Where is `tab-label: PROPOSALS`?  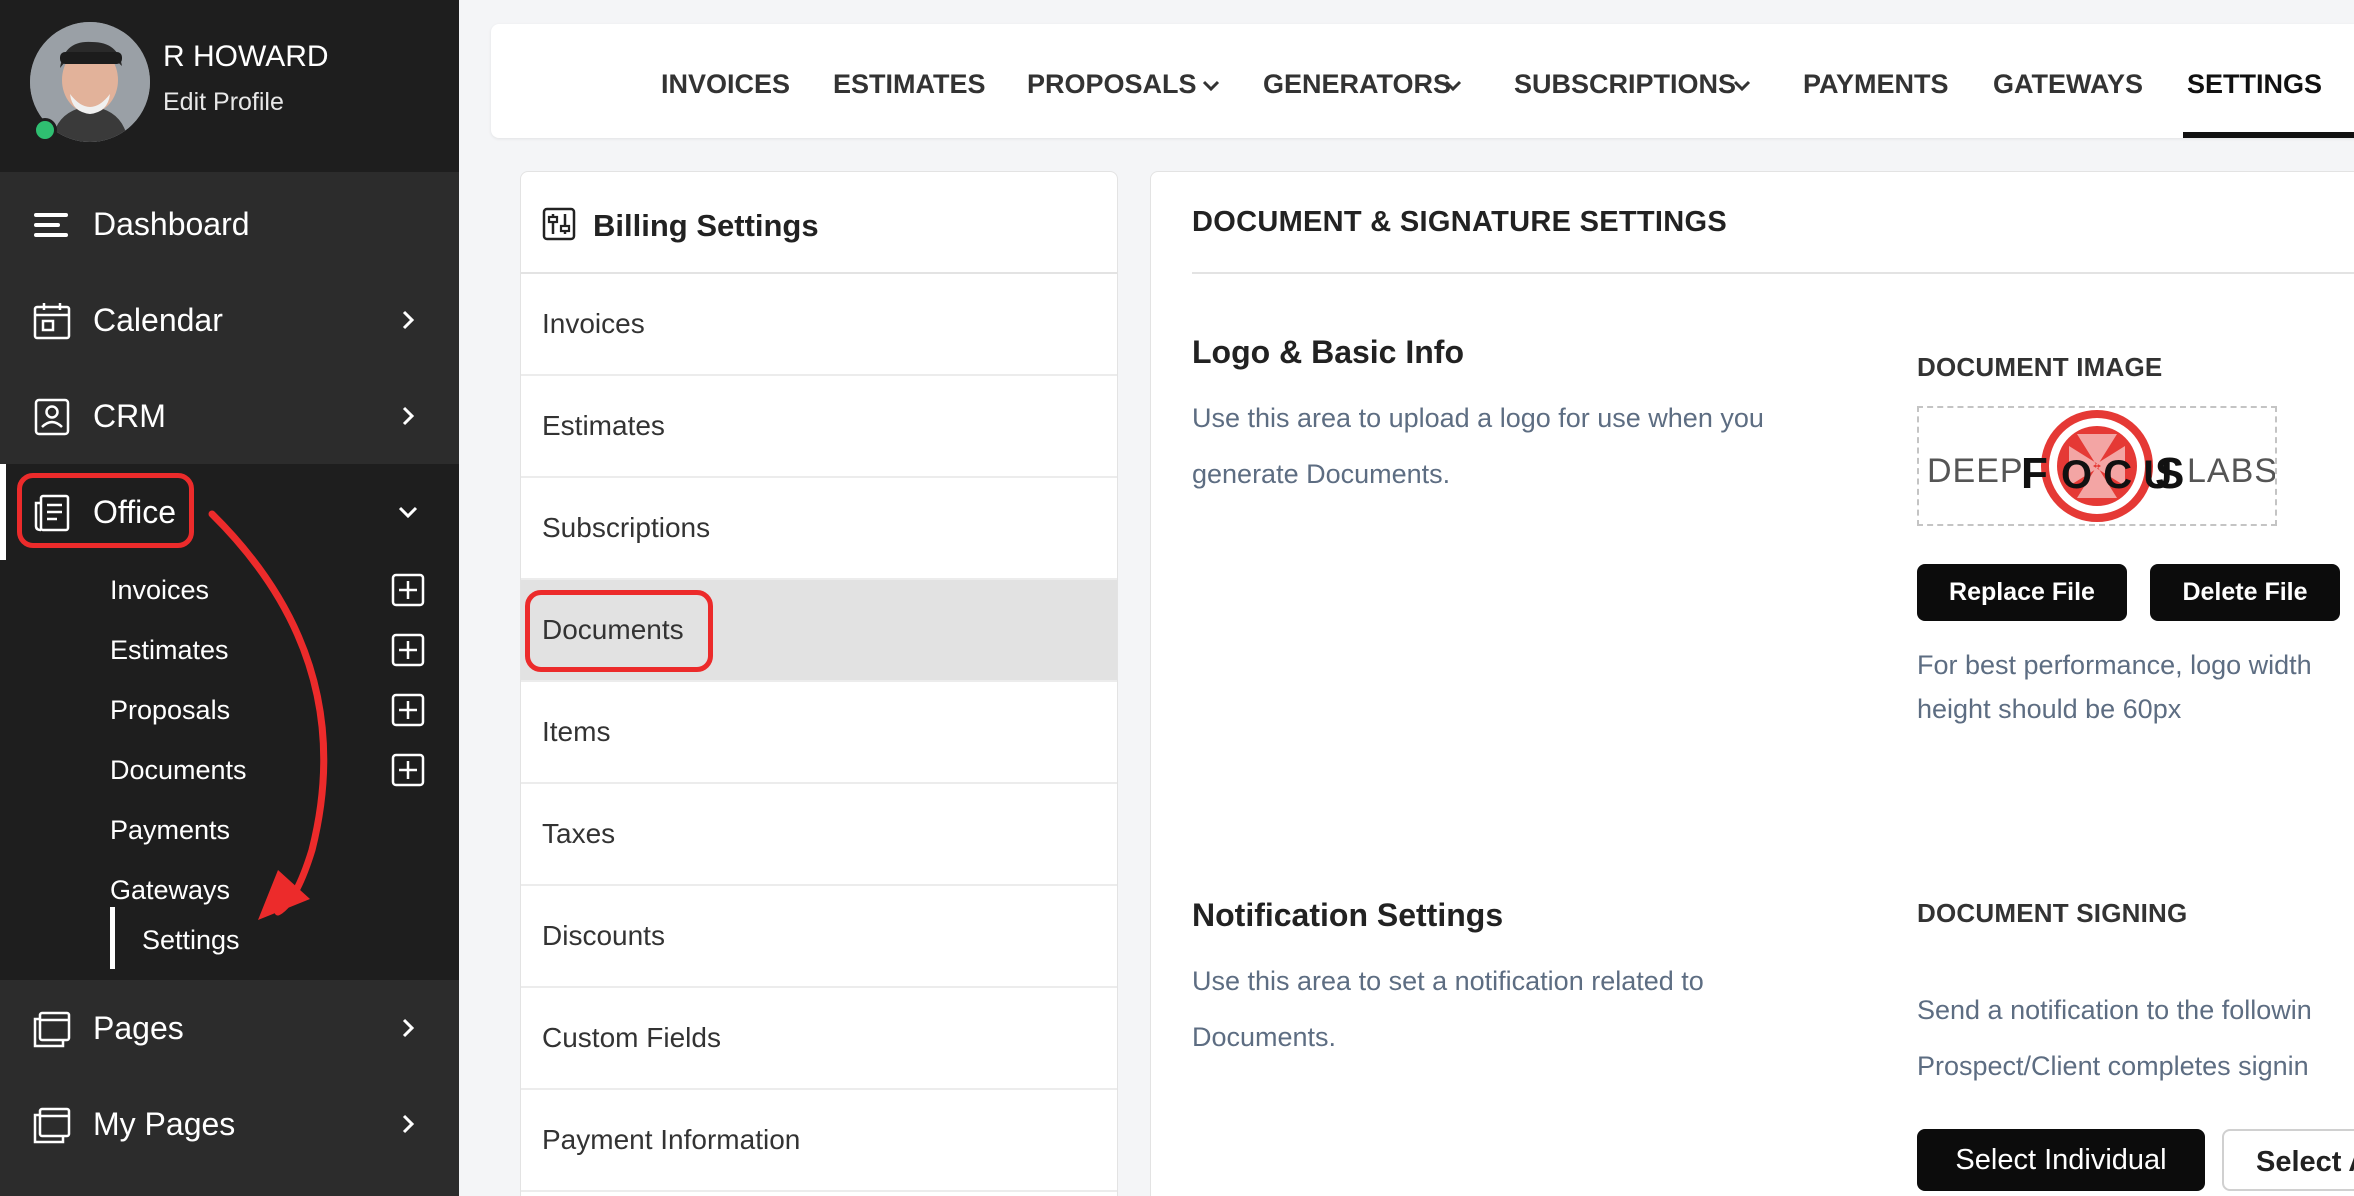
tab-label: PROPOSALS is located at coordinates (1112, 84).